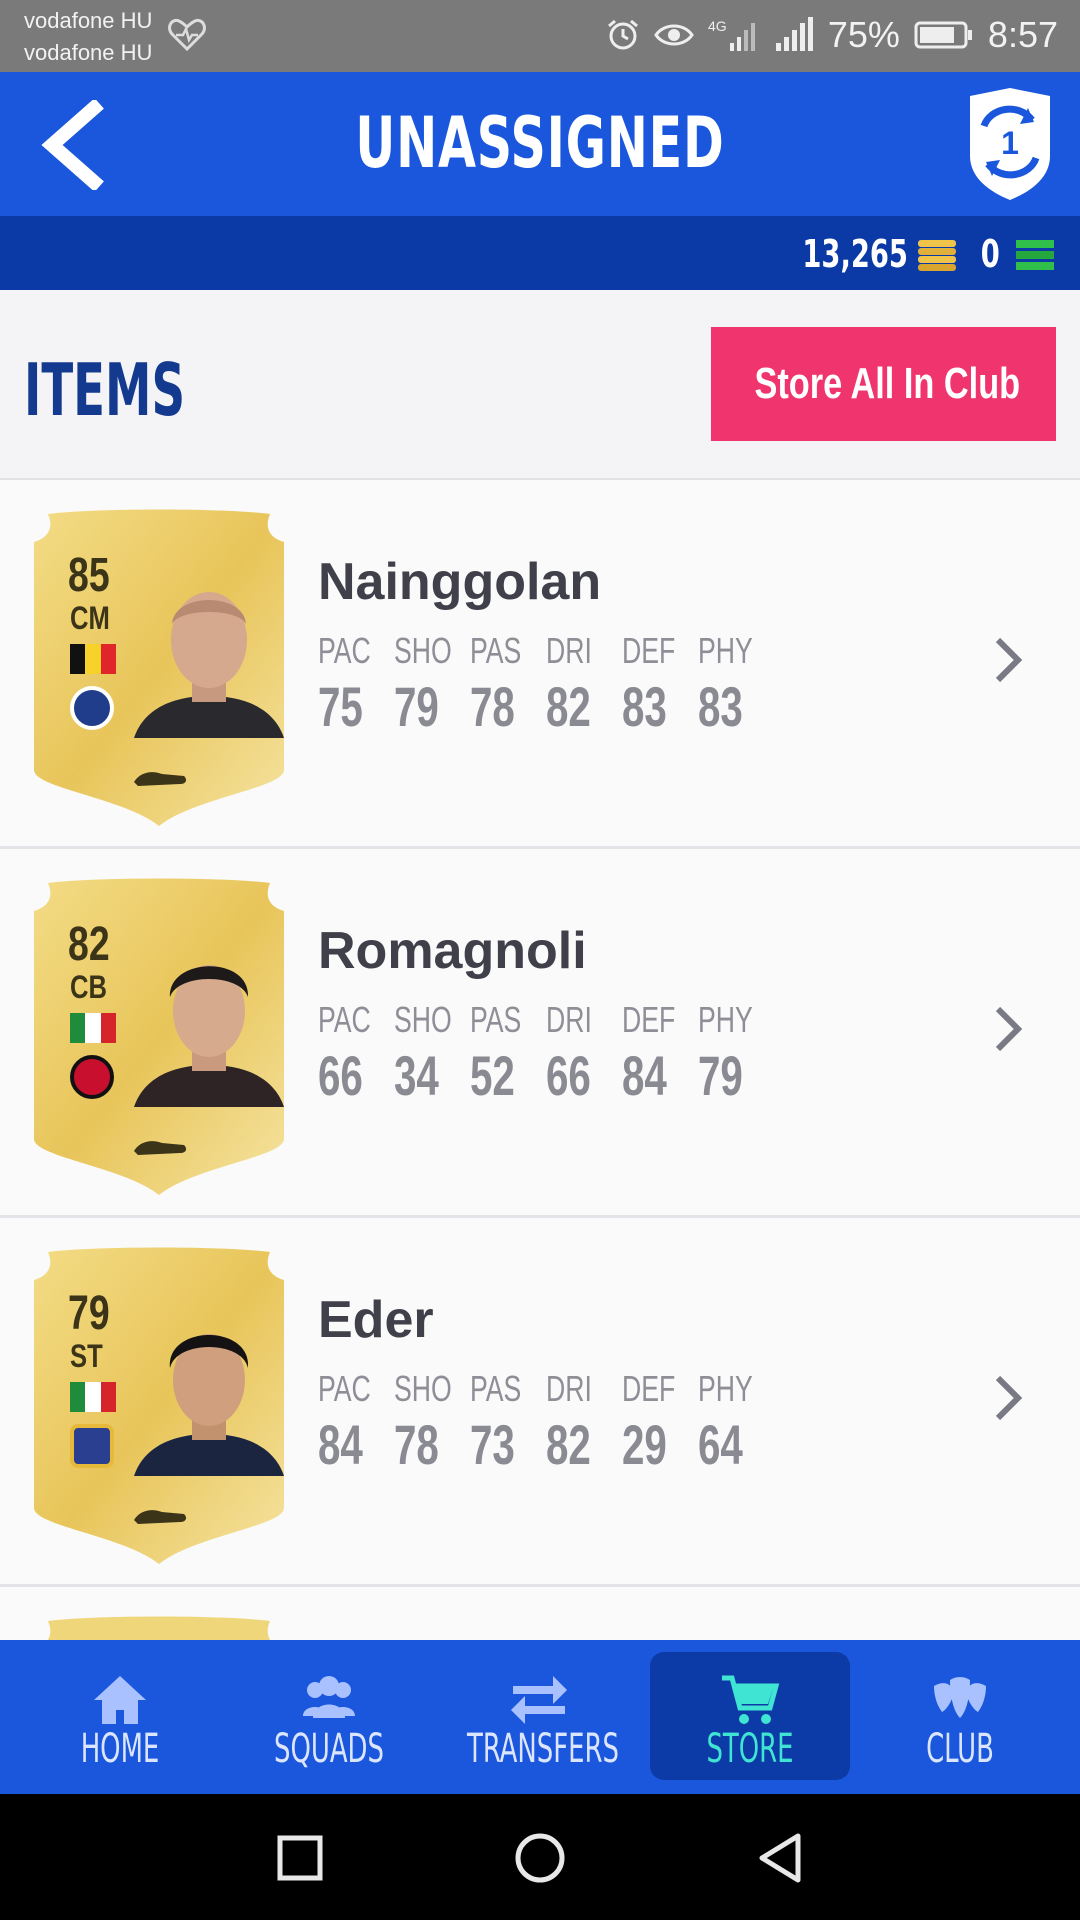  I want to click on stat-value: 73, so click(492, 1444).